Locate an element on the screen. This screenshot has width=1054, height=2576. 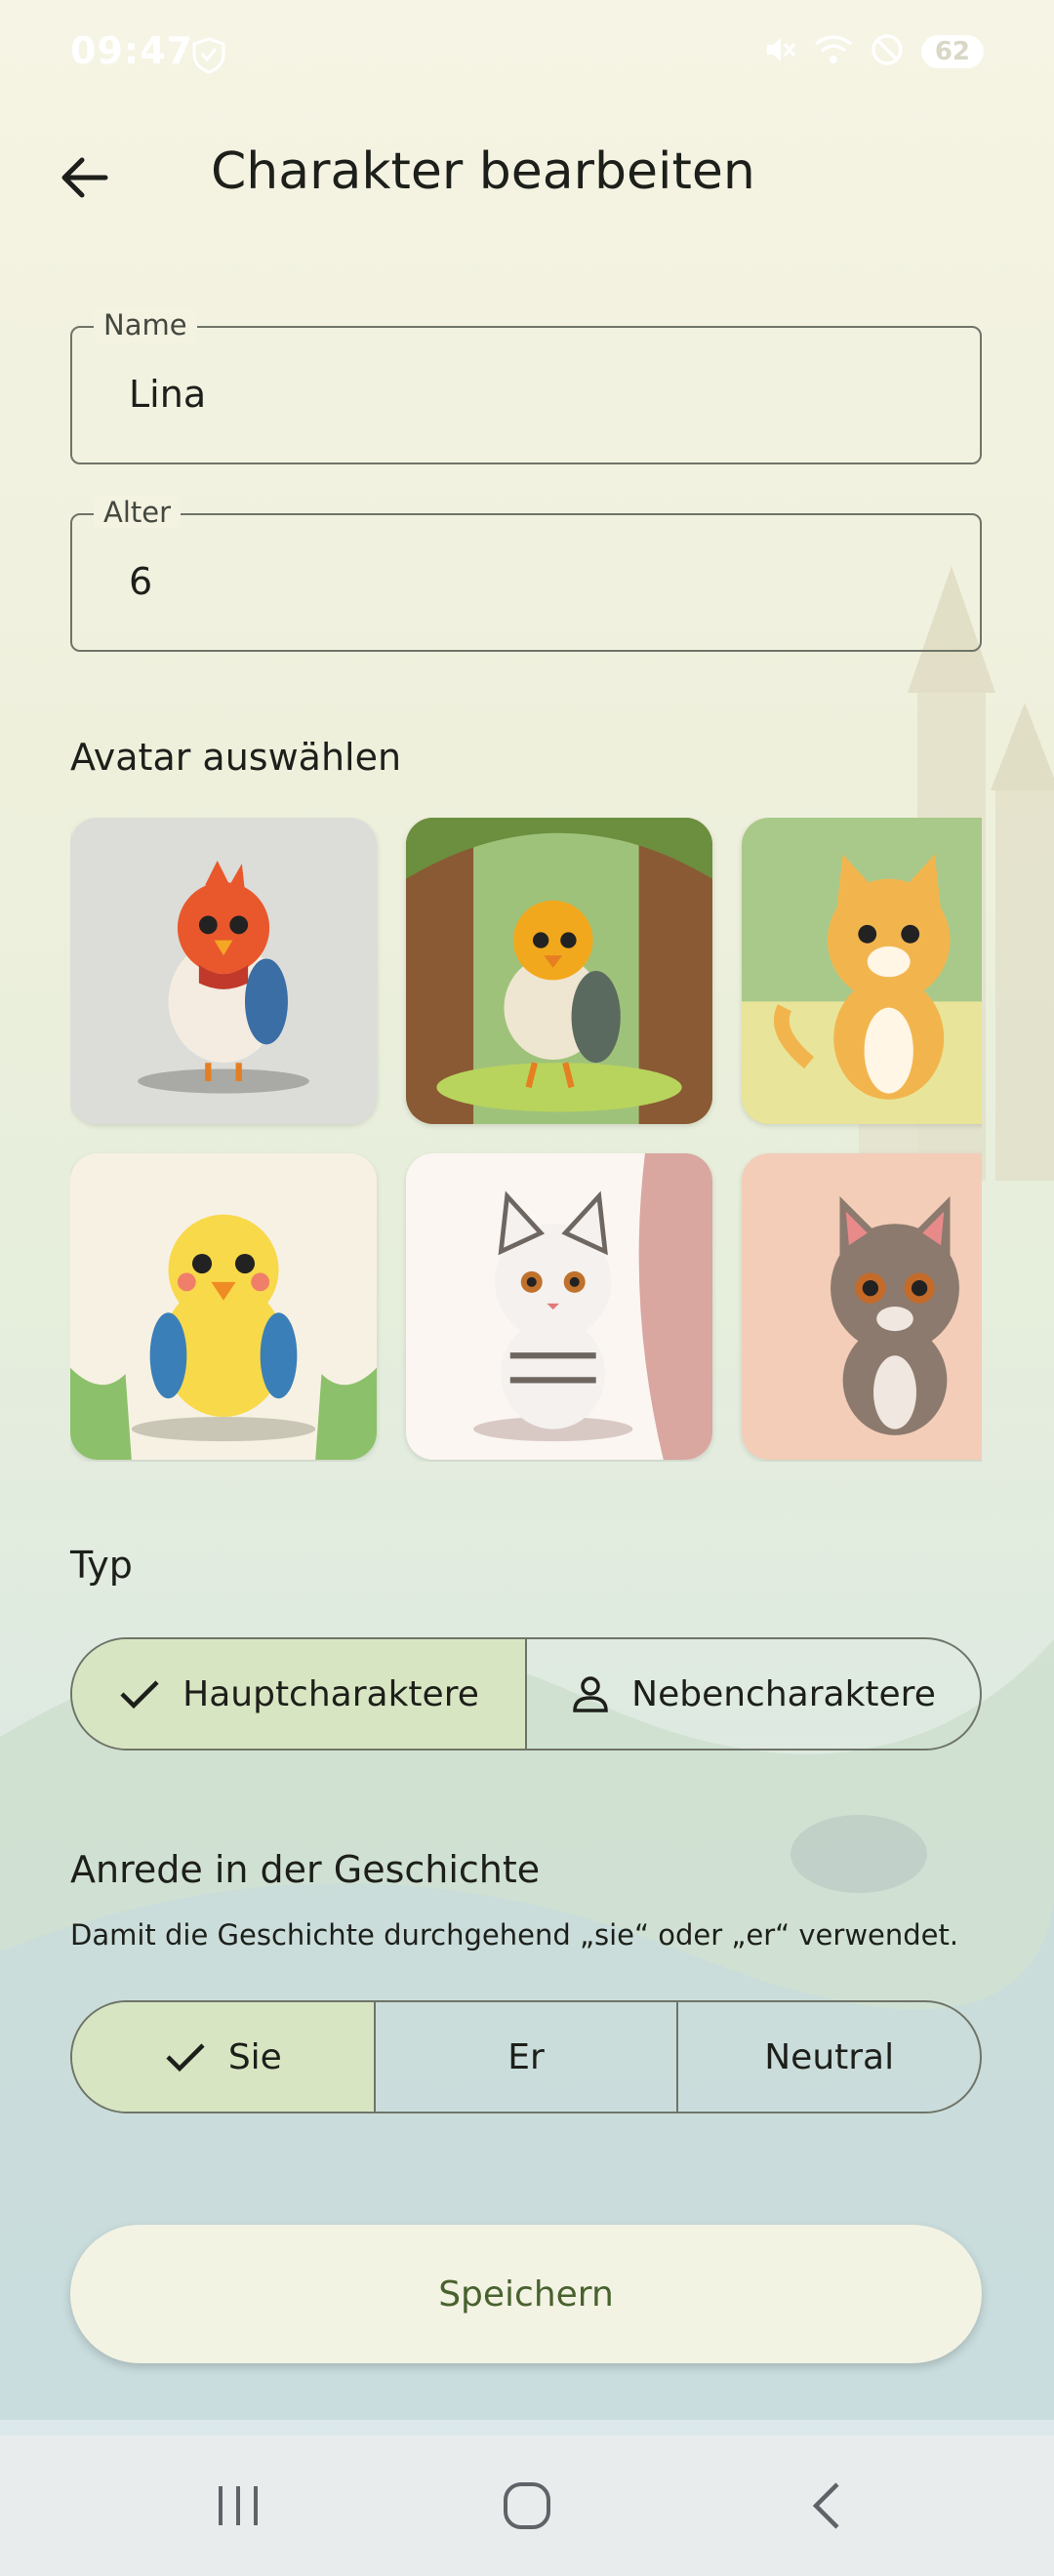
red-bird-avatar-icon is located at coordinates (223, 971).